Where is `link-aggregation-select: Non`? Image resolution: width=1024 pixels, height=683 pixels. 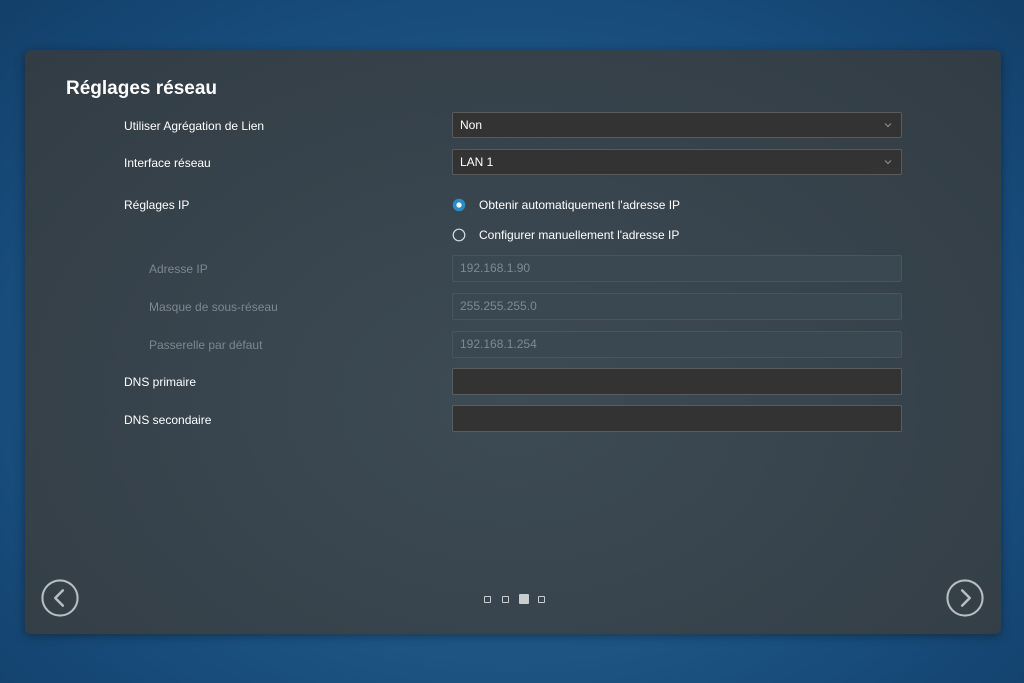
link-aggregation-select: Non is located at coordinates (677, 125).